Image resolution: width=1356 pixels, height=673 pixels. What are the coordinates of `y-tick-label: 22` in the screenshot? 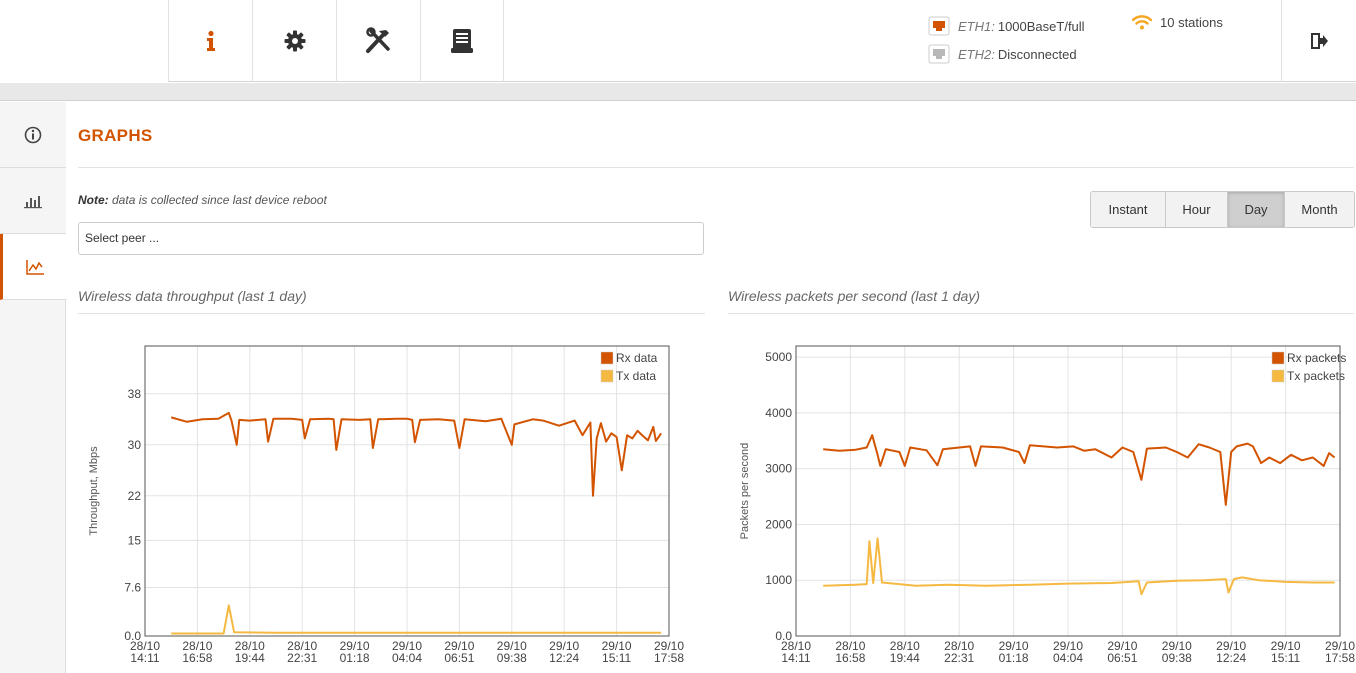 It's located at (135, 496).